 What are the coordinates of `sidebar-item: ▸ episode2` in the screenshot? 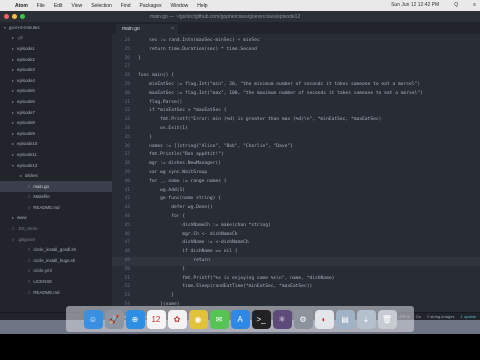 It's located at (56, 59).